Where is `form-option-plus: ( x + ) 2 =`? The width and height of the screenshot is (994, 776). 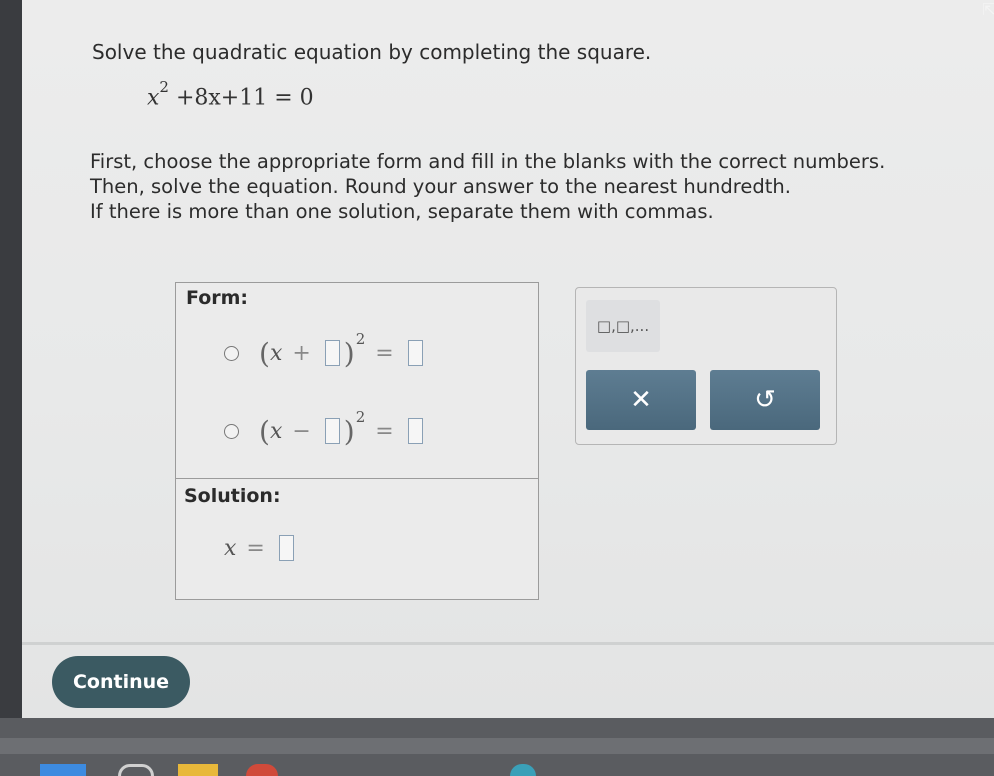 form-option-plus: ( x + ) 2 = is located at coordinates (325, 350).